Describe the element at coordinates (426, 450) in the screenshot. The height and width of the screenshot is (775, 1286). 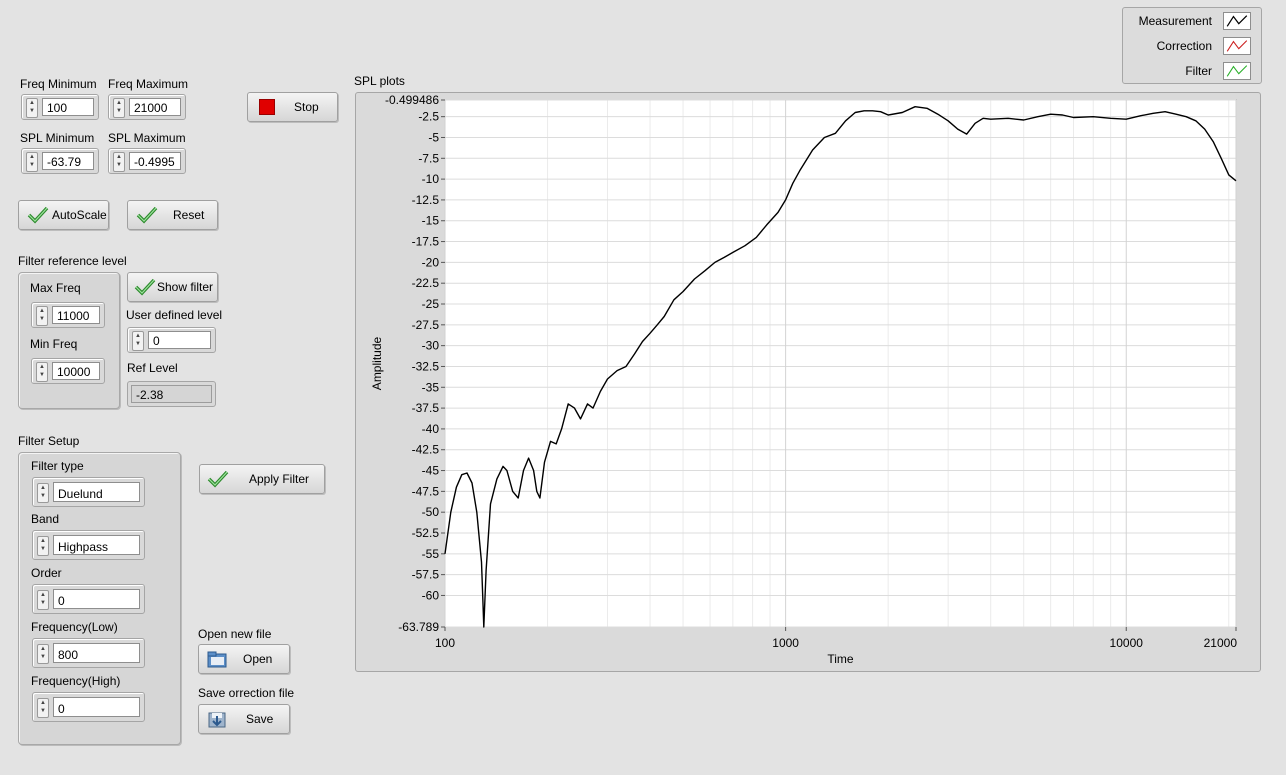
I see `y-tick-label: -42.5` at that location.